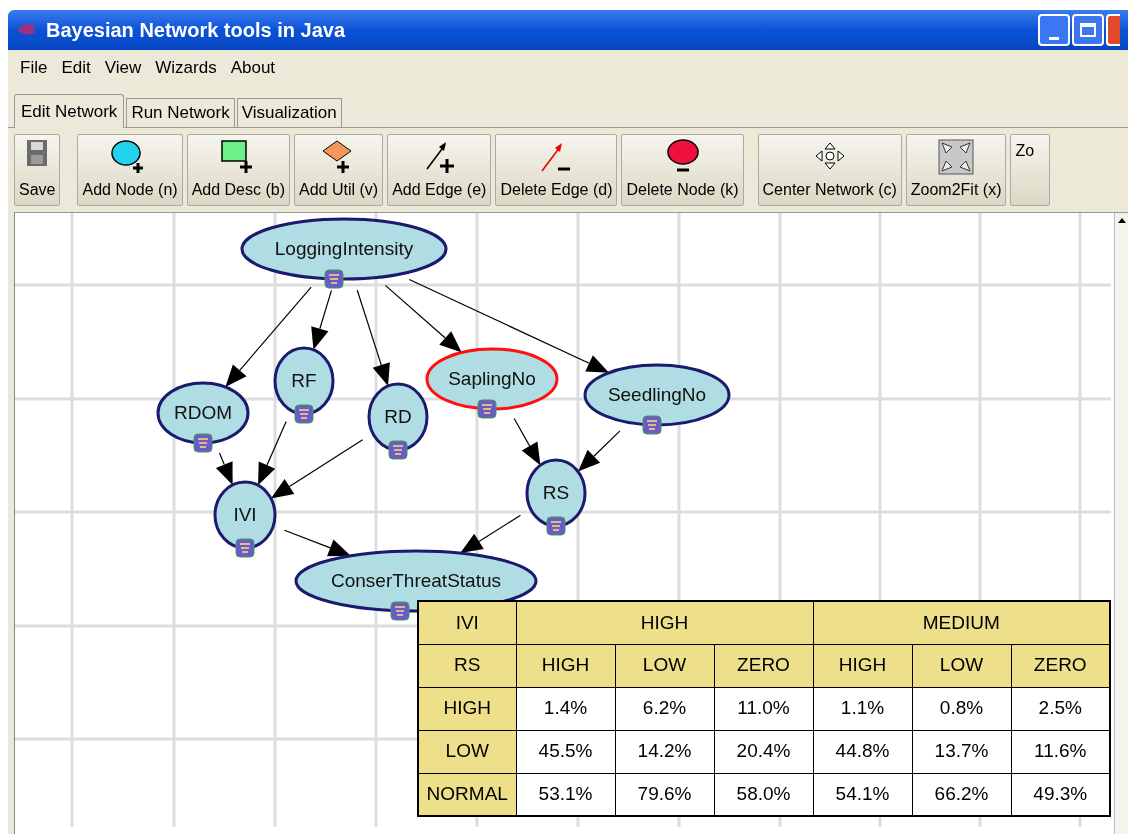 The width and height of the screenshot is (1128, 834). Describe the element at coordinates (565, 708) in the screenshot. I see `table-cell: 1.4%` at that location.